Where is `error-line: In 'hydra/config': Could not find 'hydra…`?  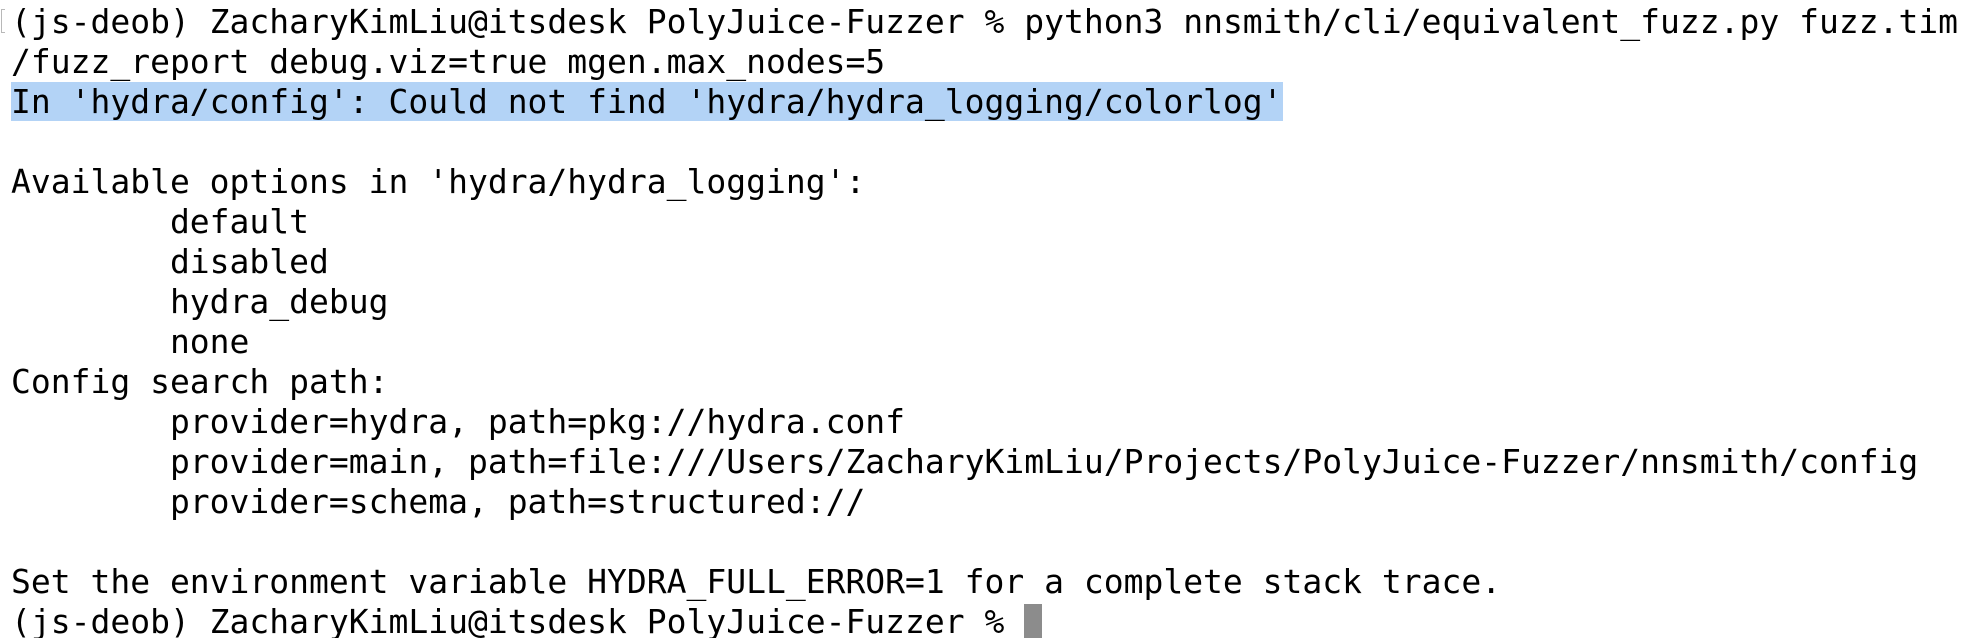
error-line: In 'hydra/config': Could not find 'hydra… is located at coordinates (986, 102).